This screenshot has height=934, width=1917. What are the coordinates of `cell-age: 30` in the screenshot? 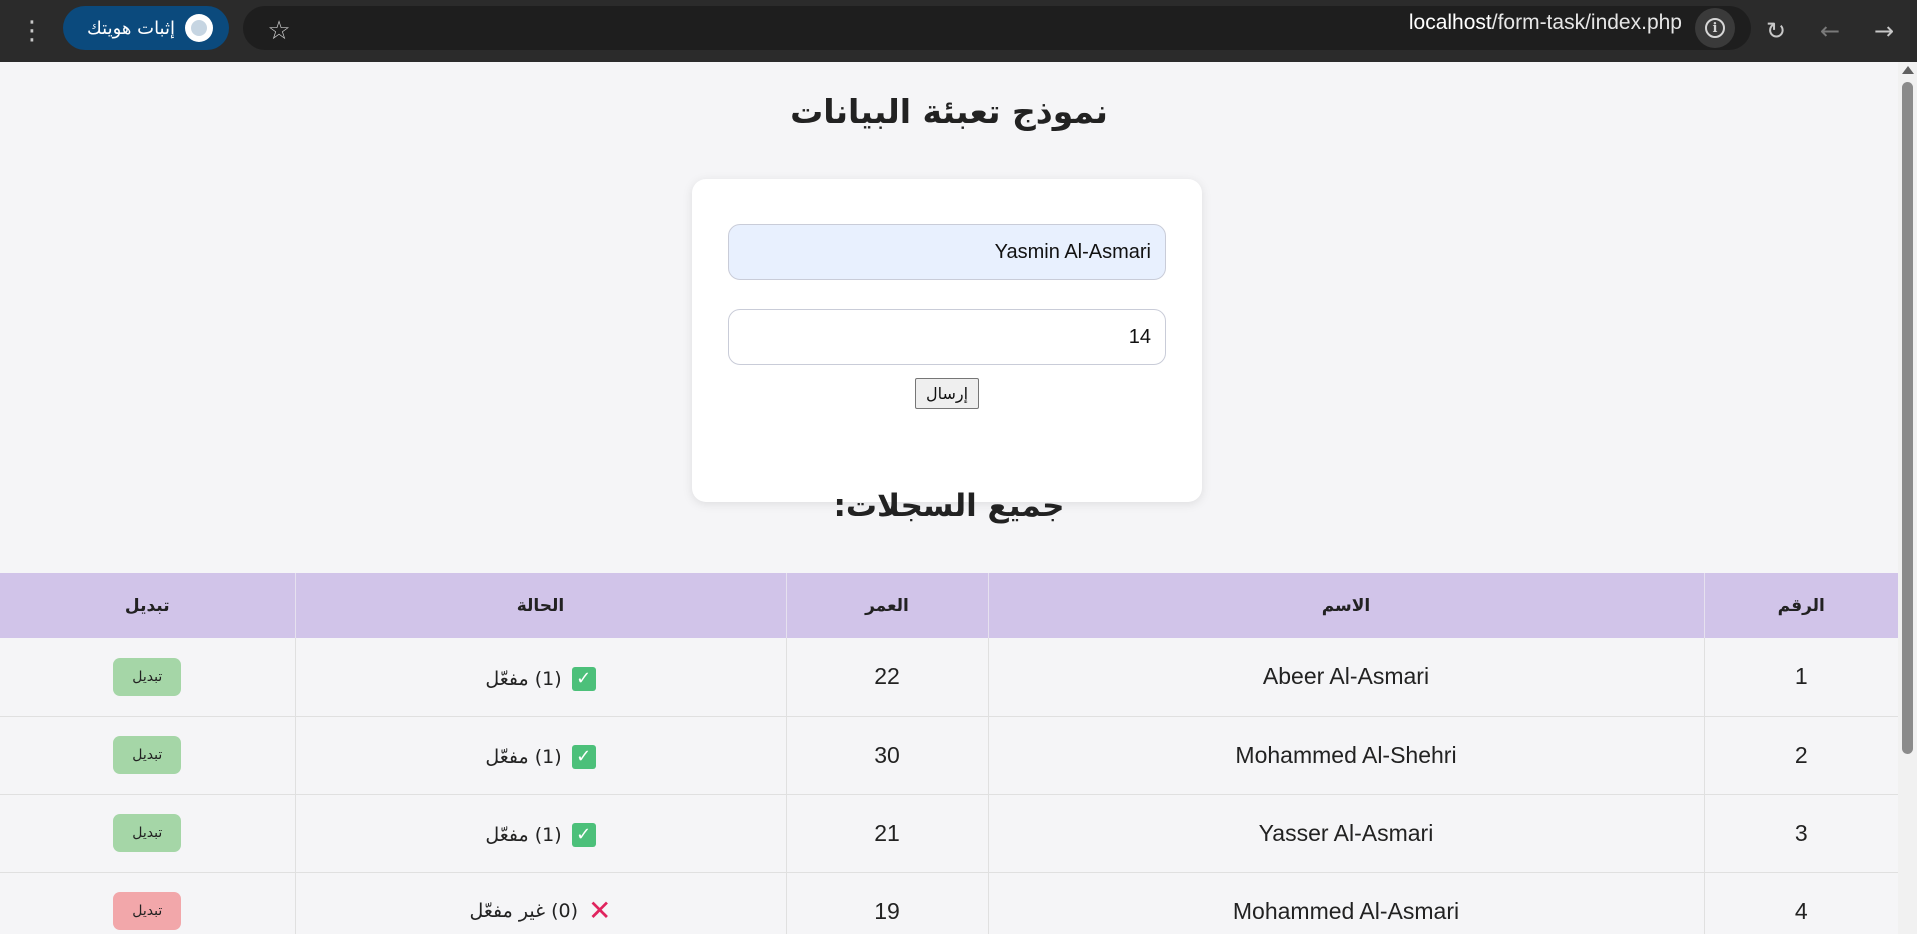 It's located at (886, 755).